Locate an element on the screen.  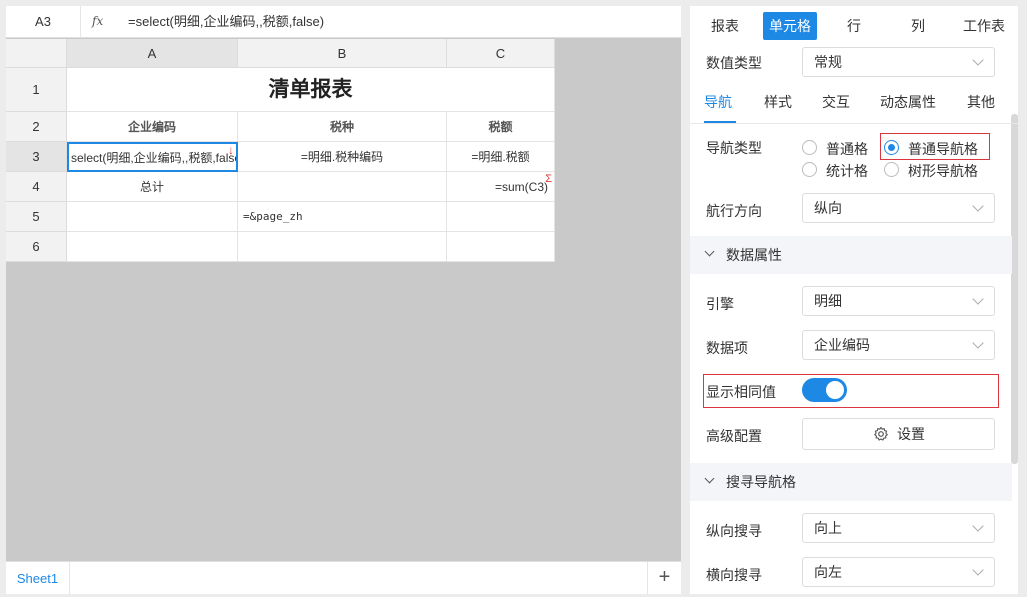
panel-tabs: 报表 单元格 行 列 工作表 is located at coordinates (854, 26).